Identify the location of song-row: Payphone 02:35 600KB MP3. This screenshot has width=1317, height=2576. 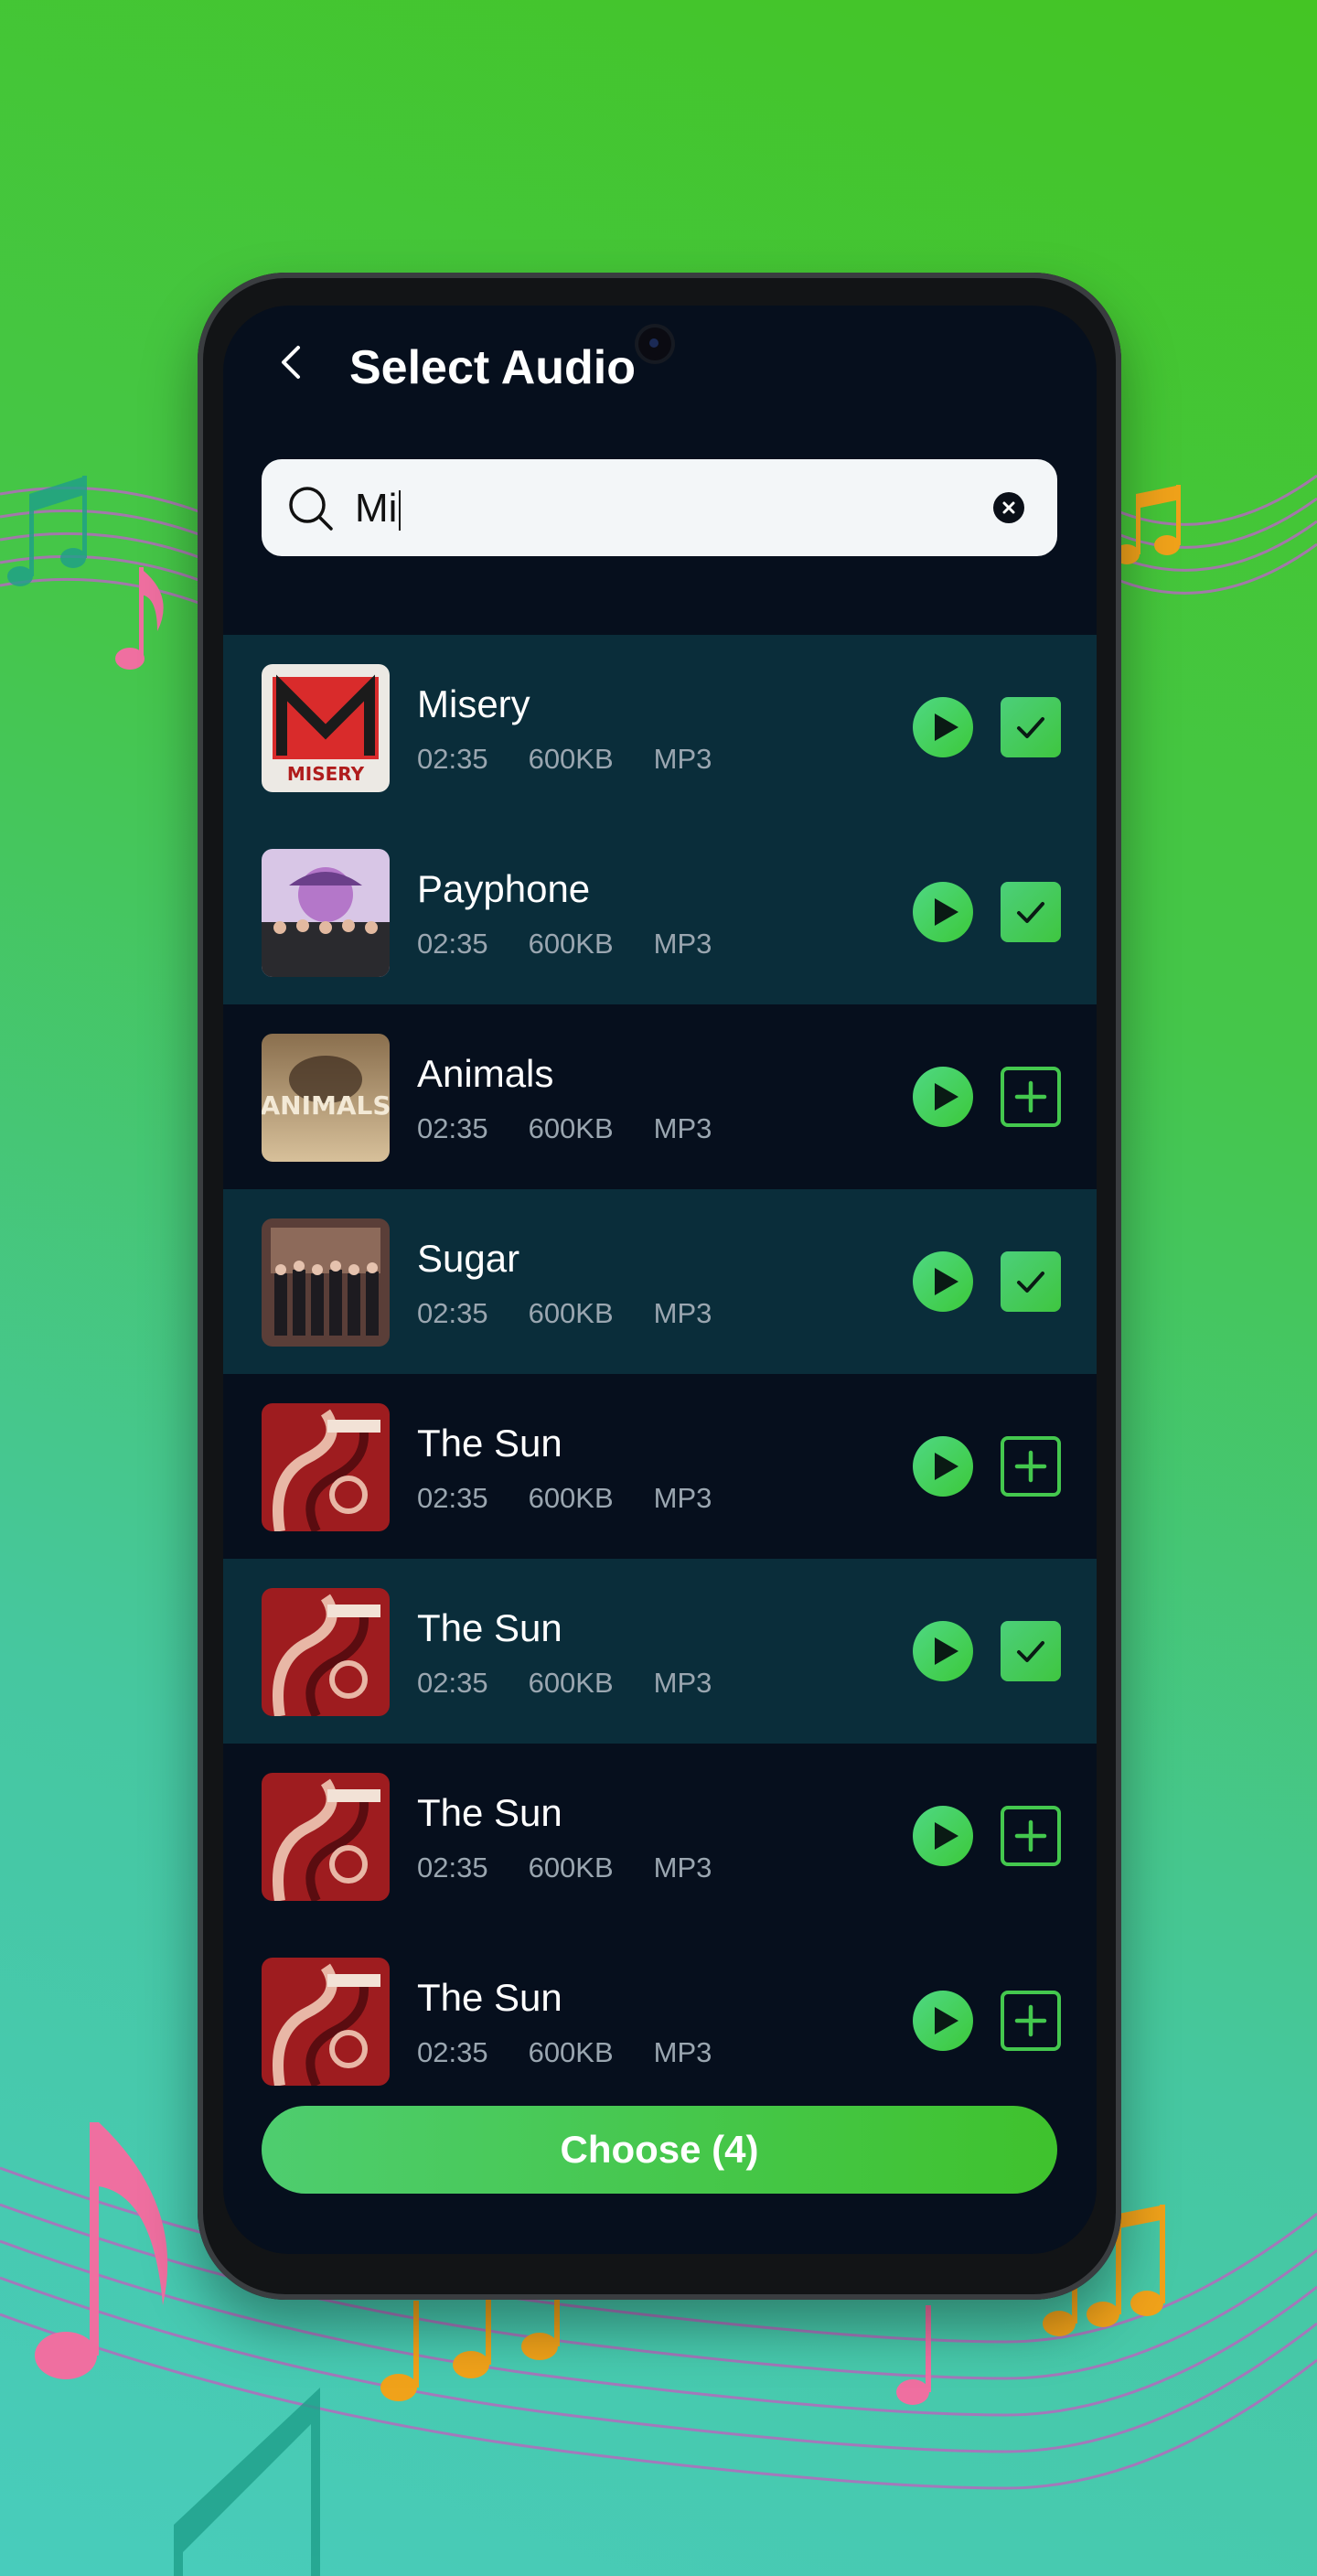
(660, 912).